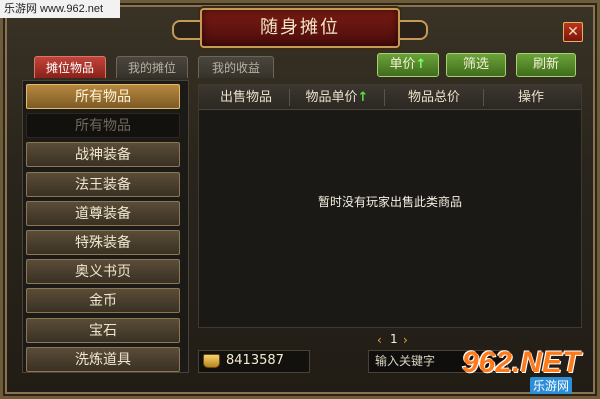  I want to click on col-unit-price: 物品单价↑, so click(337, 97).